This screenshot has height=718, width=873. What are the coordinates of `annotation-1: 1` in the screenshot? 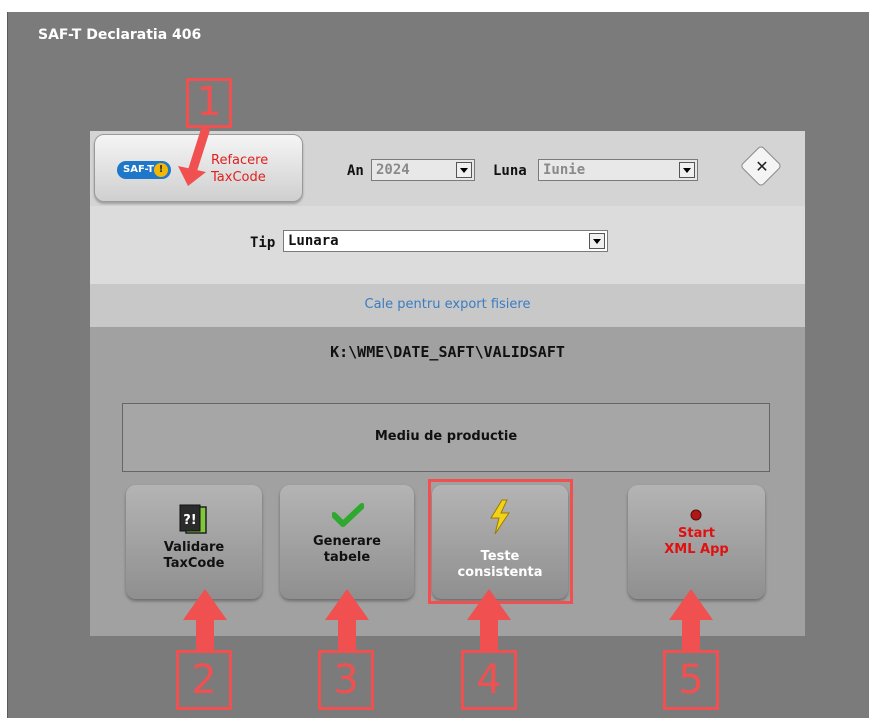 It's located at (209, 102).